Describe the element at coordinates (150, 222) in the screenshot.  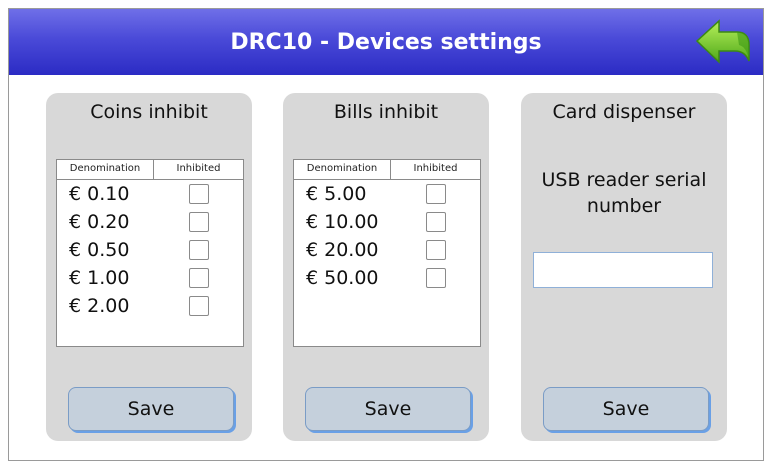
I see `table-row: € 0.20` at that location.